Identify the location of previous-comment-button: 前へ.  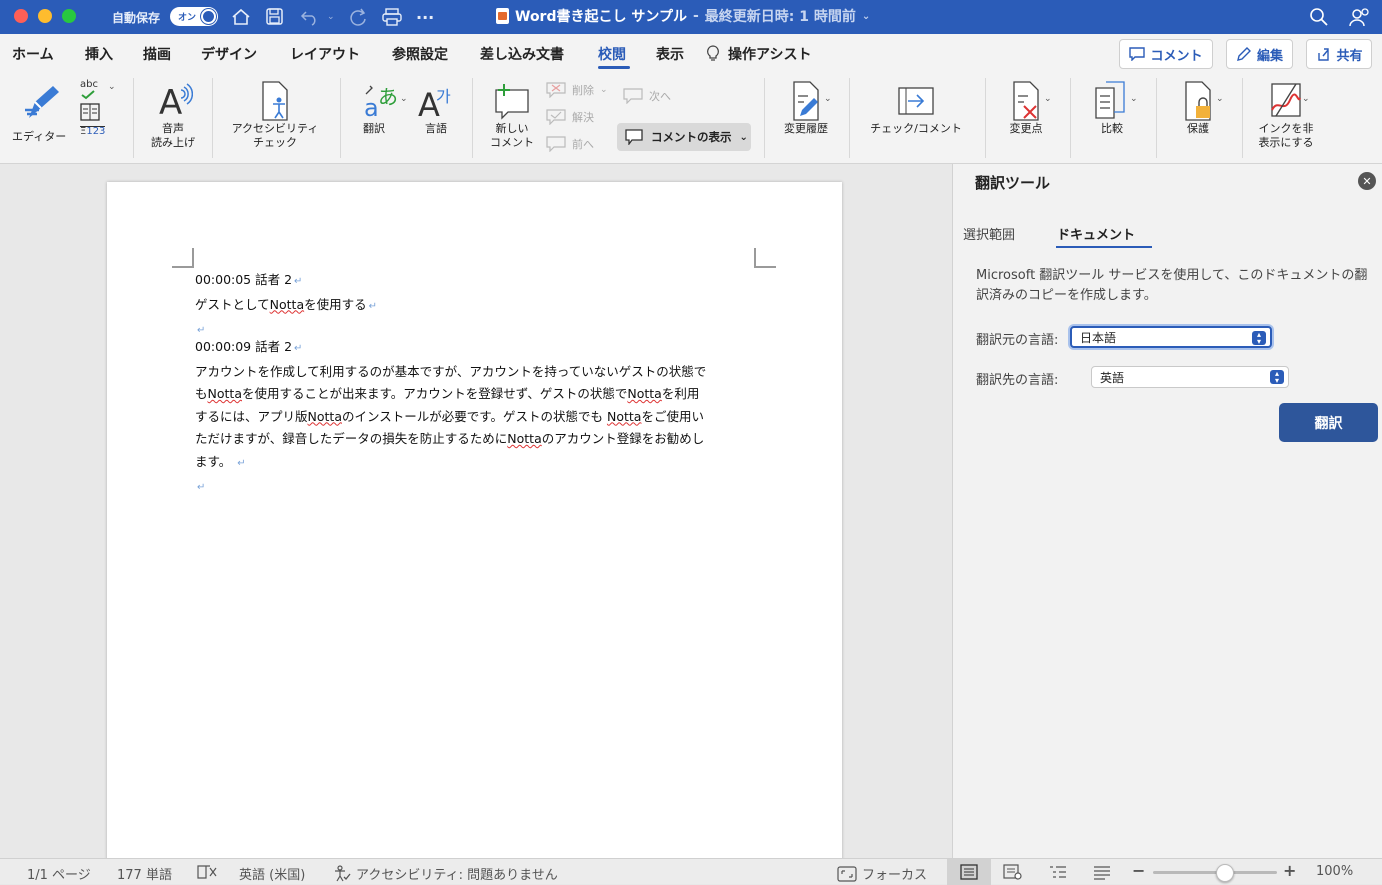
(570, 144).